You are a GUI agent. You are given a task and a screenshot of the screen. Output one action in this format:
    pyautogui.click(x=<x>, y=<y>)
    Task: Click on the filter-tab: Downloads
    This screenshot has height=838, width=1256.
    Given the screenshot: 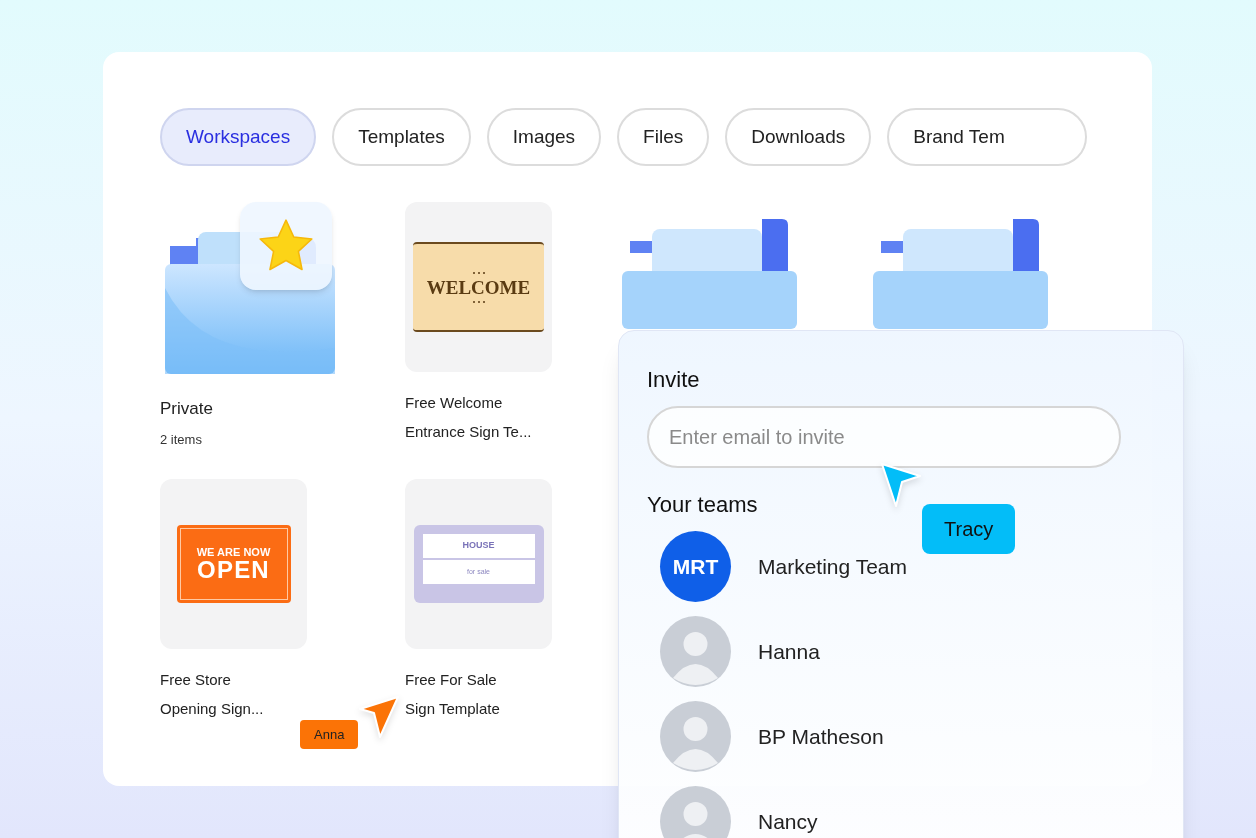 What is the action you would take?
    pyautogui.click(x=798, y=137)
    